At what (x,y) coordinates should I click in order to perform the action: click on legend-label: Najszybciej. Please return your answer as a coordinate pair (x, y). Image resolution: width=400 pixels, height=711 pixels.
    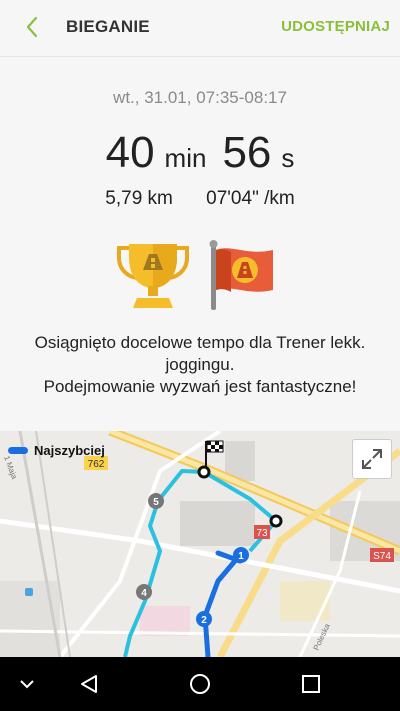
    Looking at the image, I should click on (69, 450).